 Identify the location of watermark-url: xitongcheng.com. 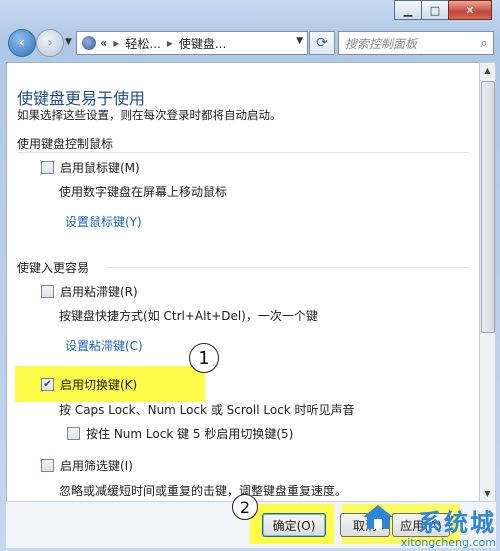
(448, 542).